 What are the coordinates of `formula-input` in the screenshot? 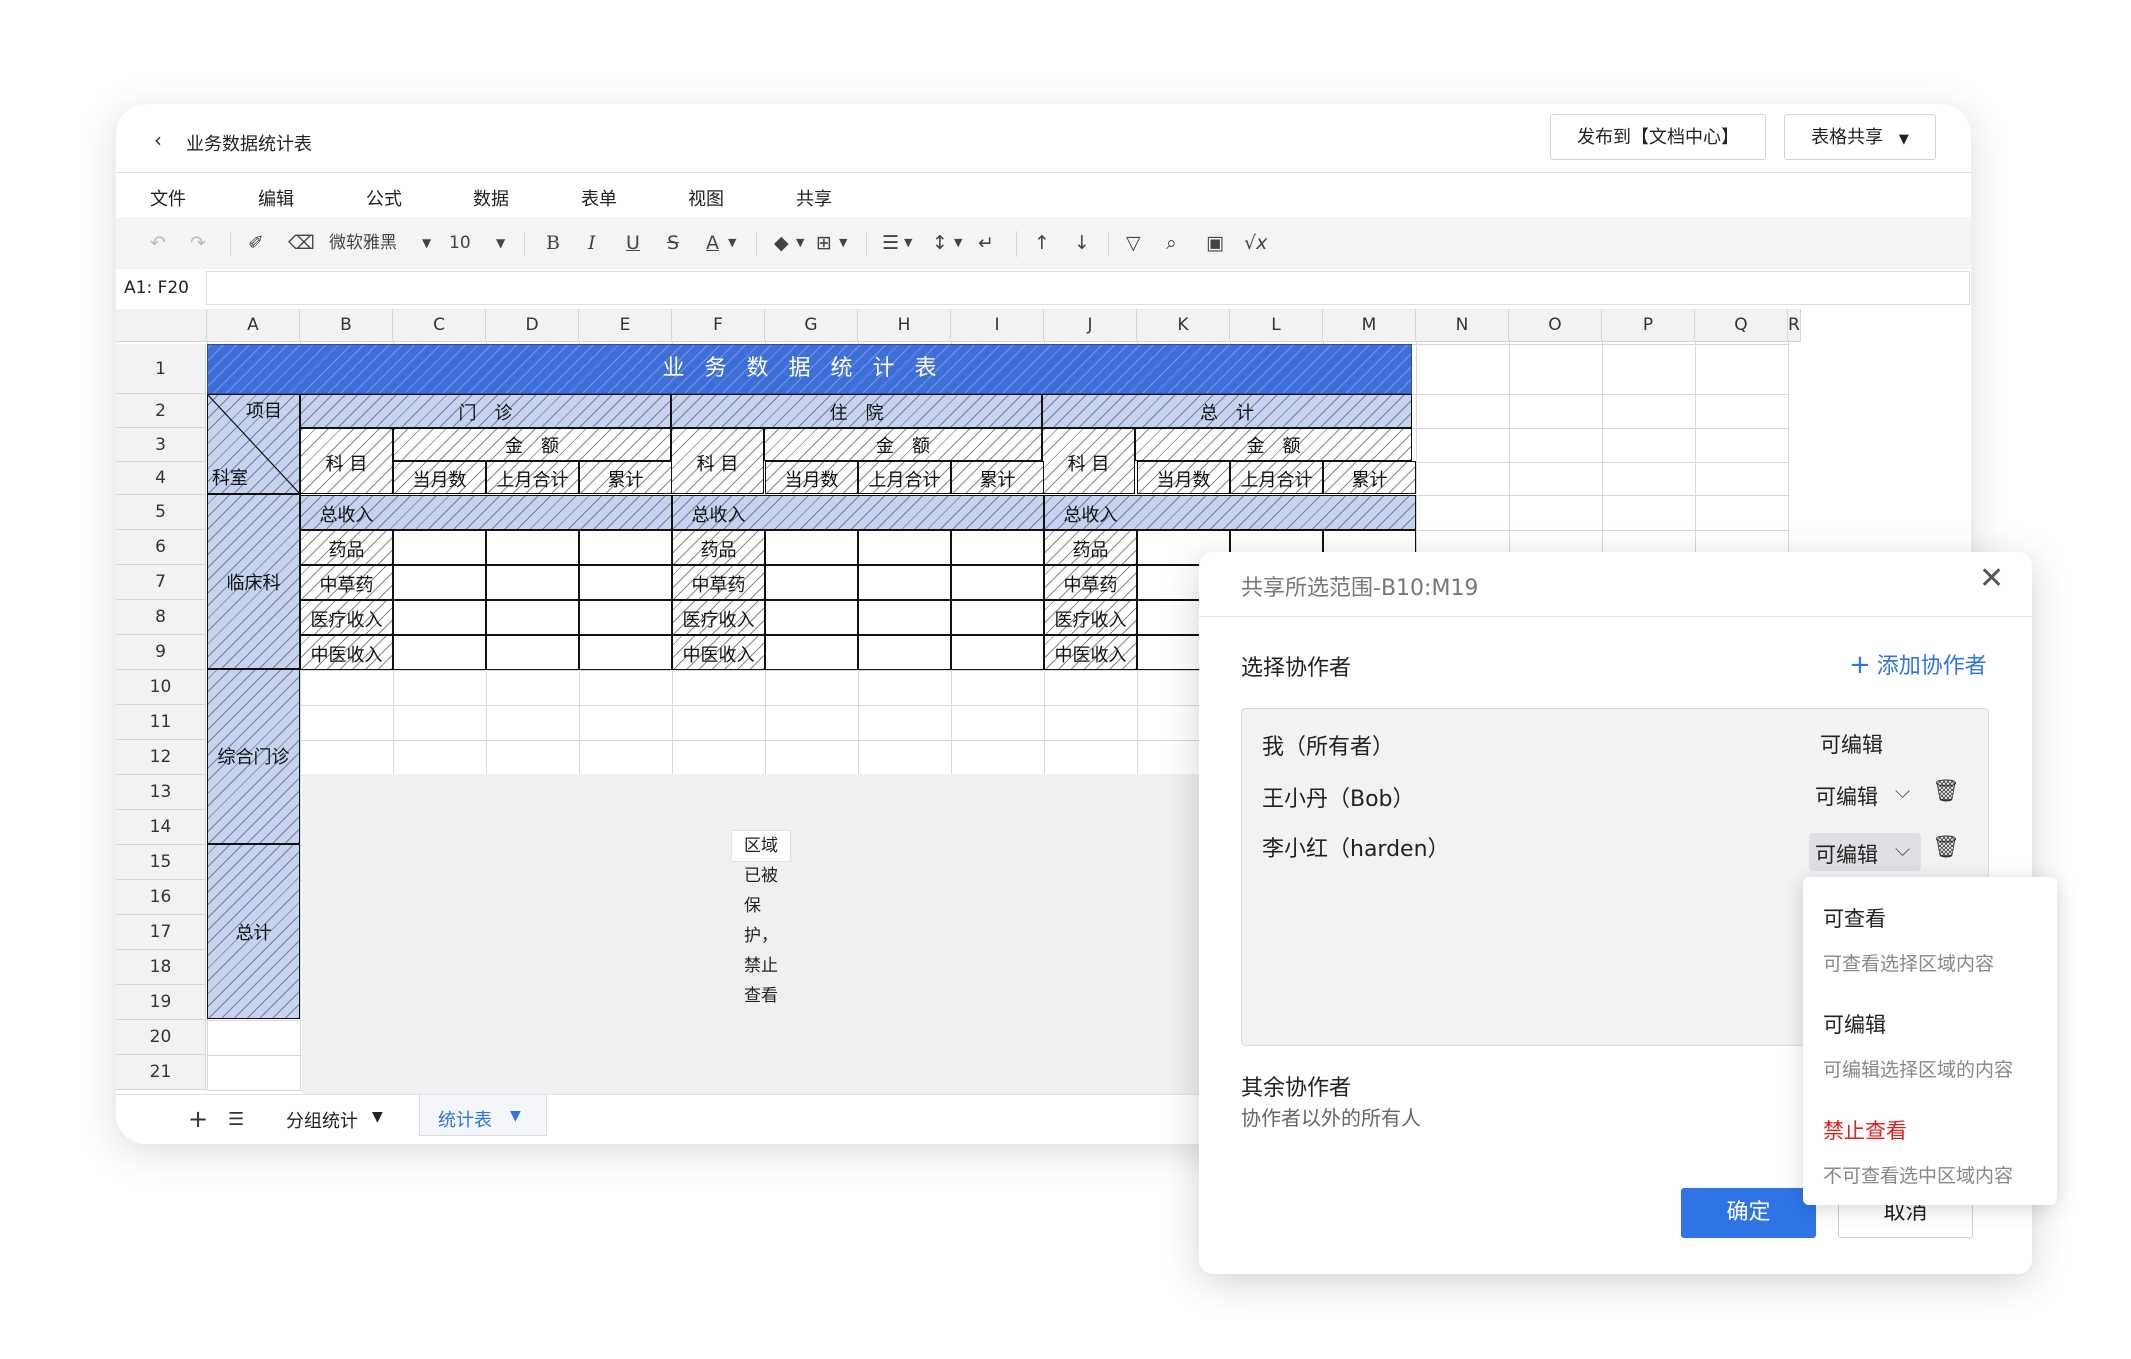 It's located at (1088, 288).